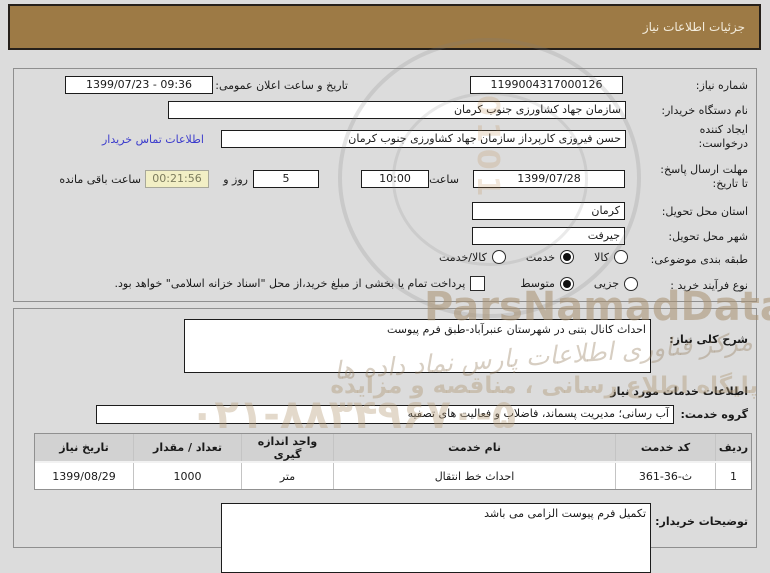 Image resolution: width=770 pixels, height=573 pixels. I want to click on service-group-label: گروه خدمت:, so click(714, 414).